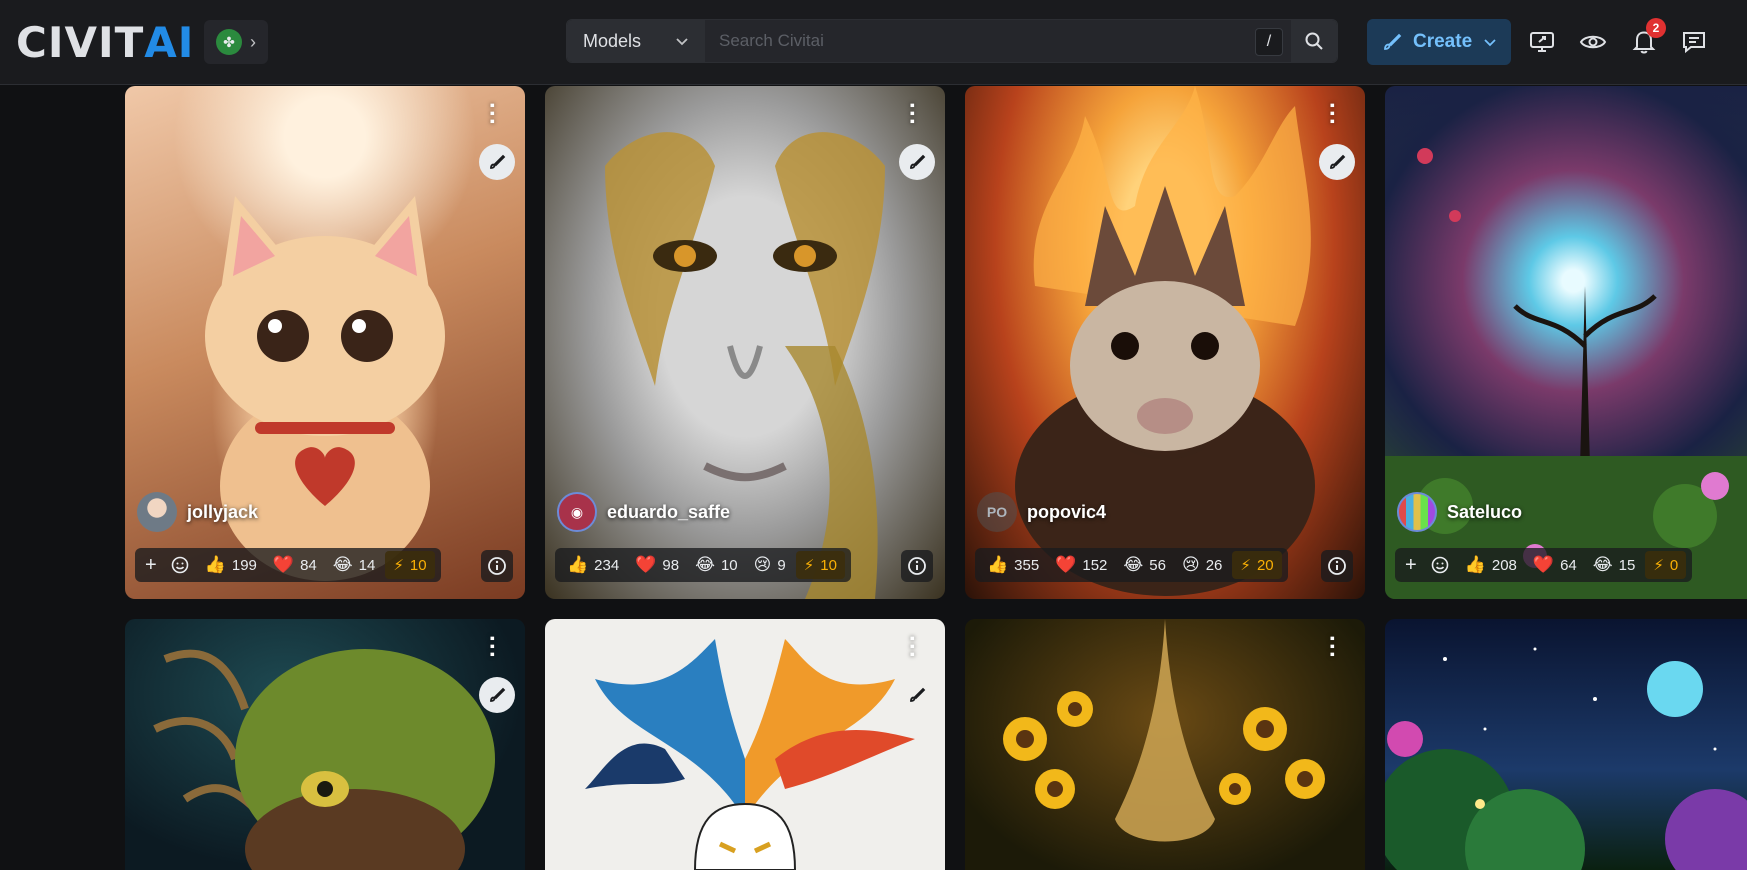  What do you see at coordinates (1041, 512) in the screenshot?
I see `card-author: PO popovic4` at bounding box center [1041, 512].